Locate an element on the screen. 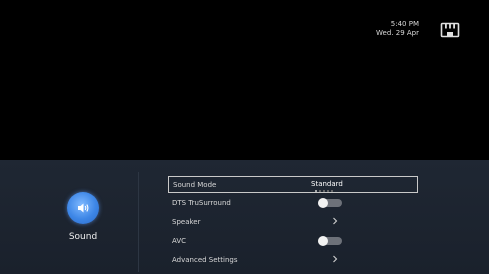 Image resolution: width=489 pixels, height=274 pixels. panel-divider is located at coordinates (138, 222).